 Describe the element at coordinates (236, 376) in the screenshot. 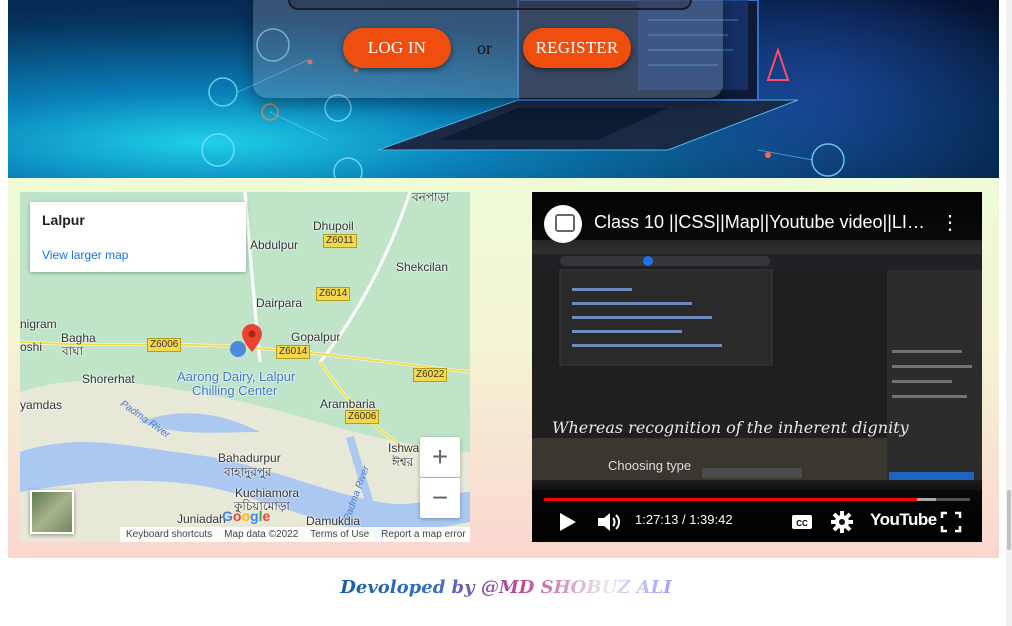

I see `place-pin-label: Aarong Dairy, Lalpur` at that location.